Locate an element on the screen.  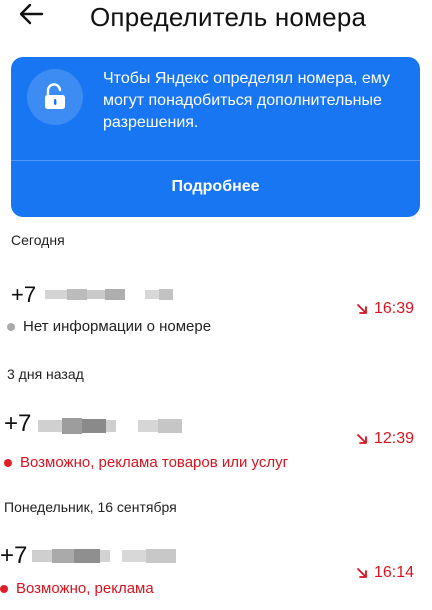
banner-divider is located at coordinates (215, 160).